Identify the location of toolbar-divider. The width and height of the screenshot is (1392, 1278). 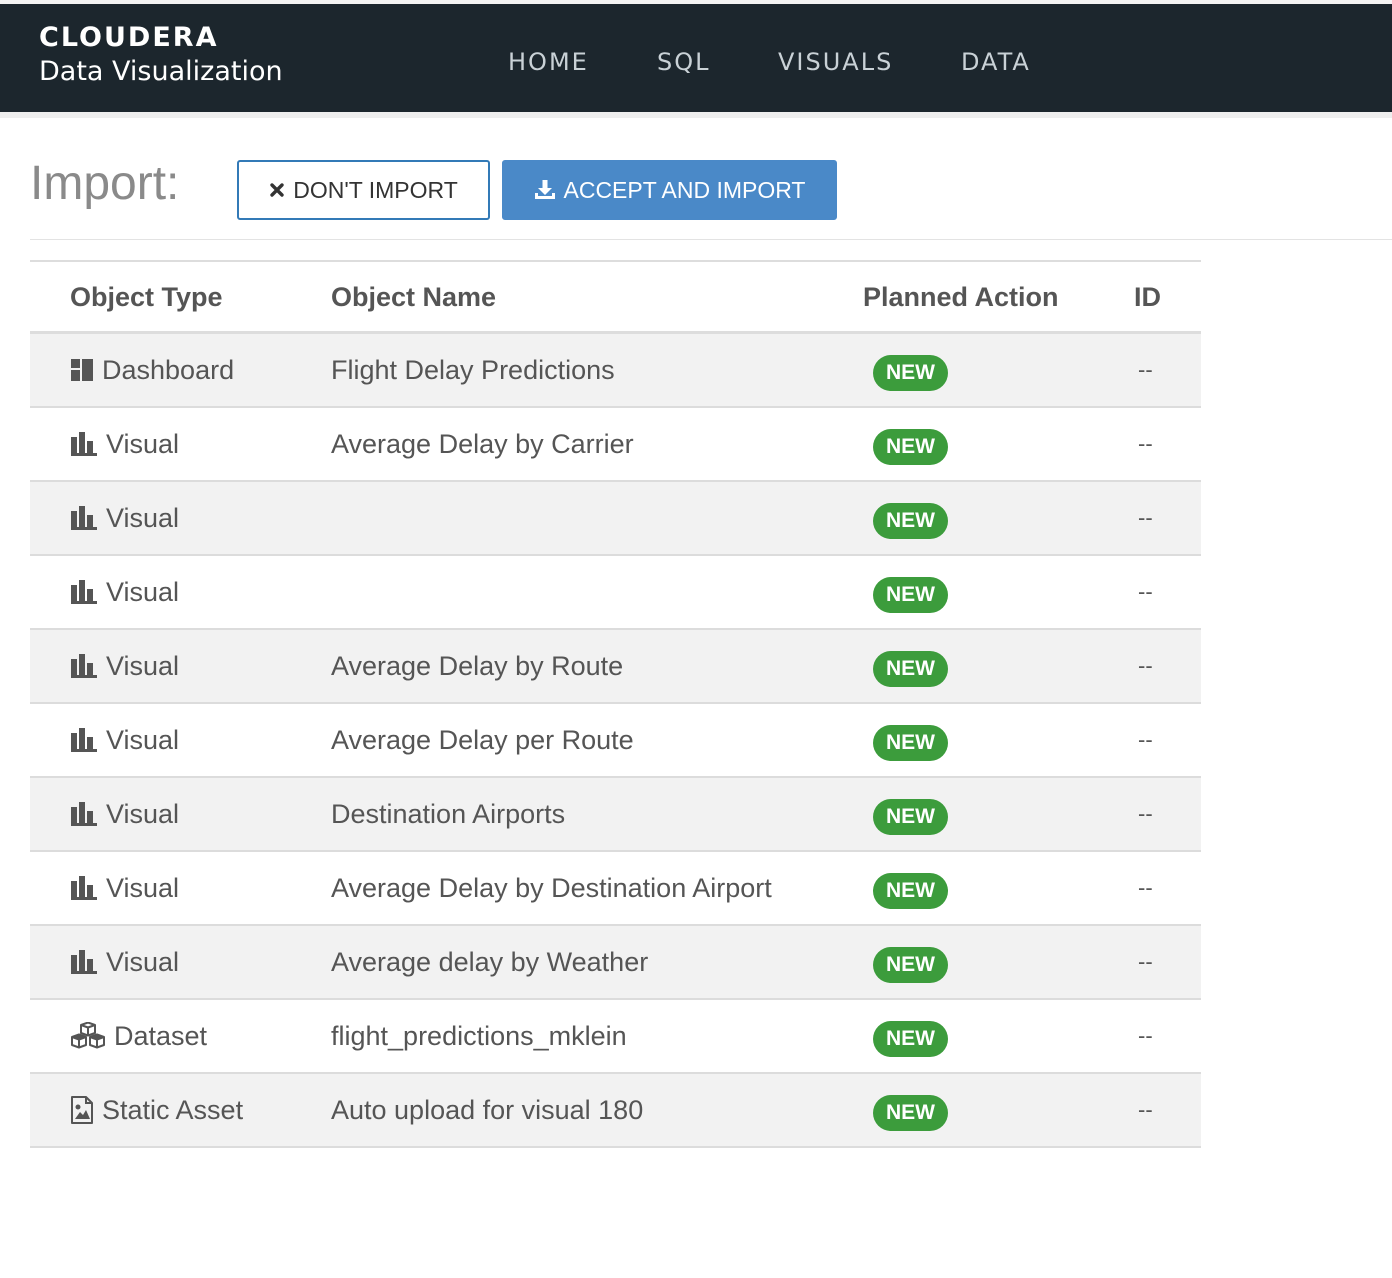
(711, 239).